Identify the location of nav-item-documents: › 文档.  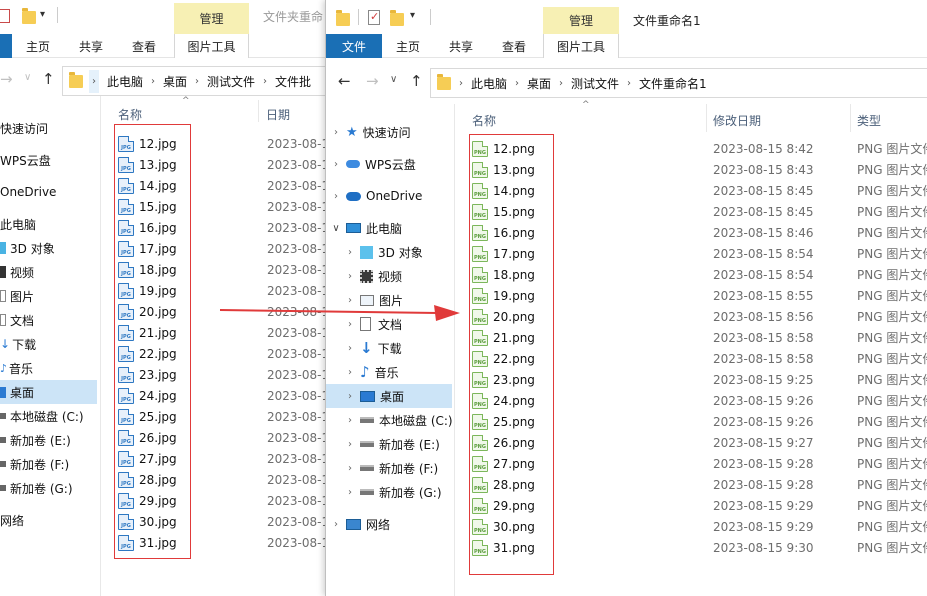
(397, 324).